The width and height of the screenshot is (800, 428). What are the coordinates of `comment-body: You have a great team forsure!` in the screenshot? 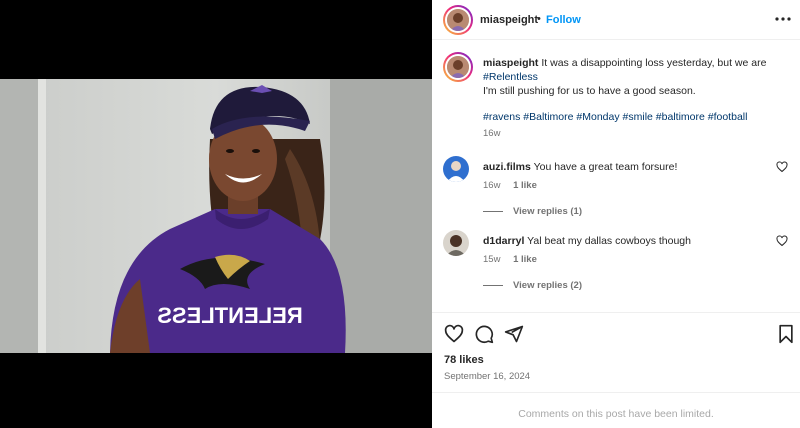 It's located at (604, 167).